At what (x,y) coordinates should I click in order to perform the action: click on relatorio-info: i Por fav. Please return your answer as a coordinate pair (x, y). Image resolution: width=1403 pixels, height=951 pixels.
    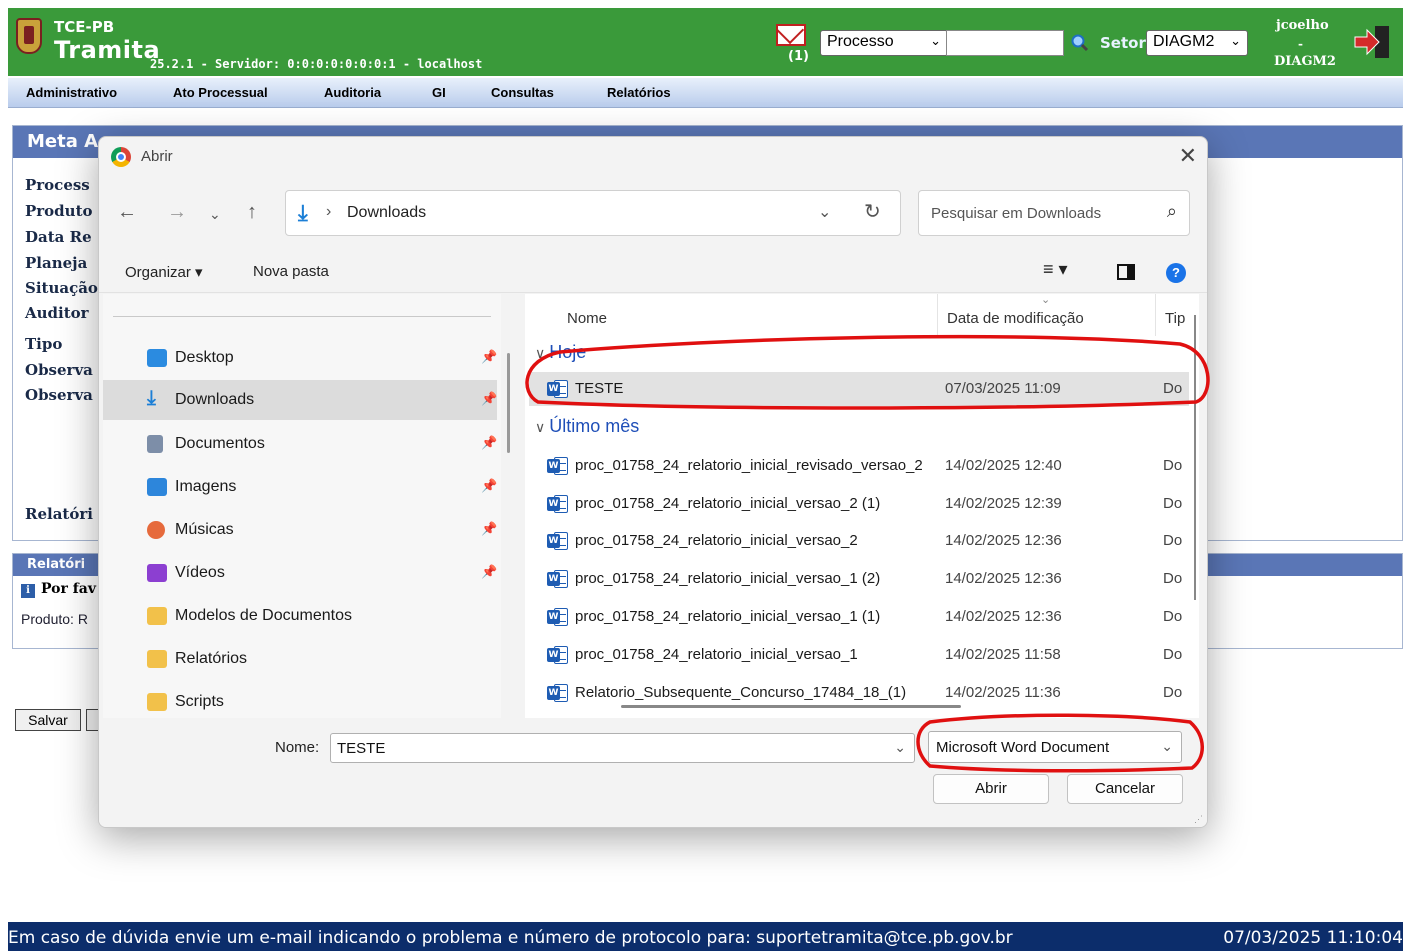
    Looking at the image, I should click on (58, 589).